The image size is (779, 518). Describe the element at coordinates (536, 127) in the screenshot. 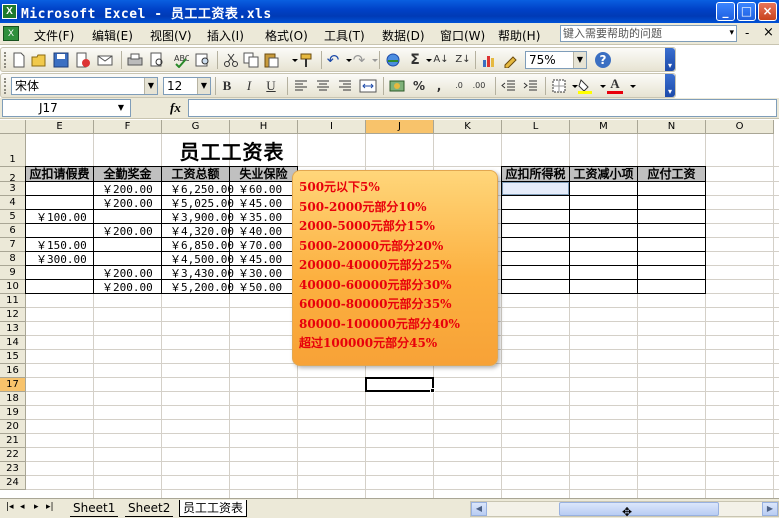

I see `column-header-l: L` at that location.